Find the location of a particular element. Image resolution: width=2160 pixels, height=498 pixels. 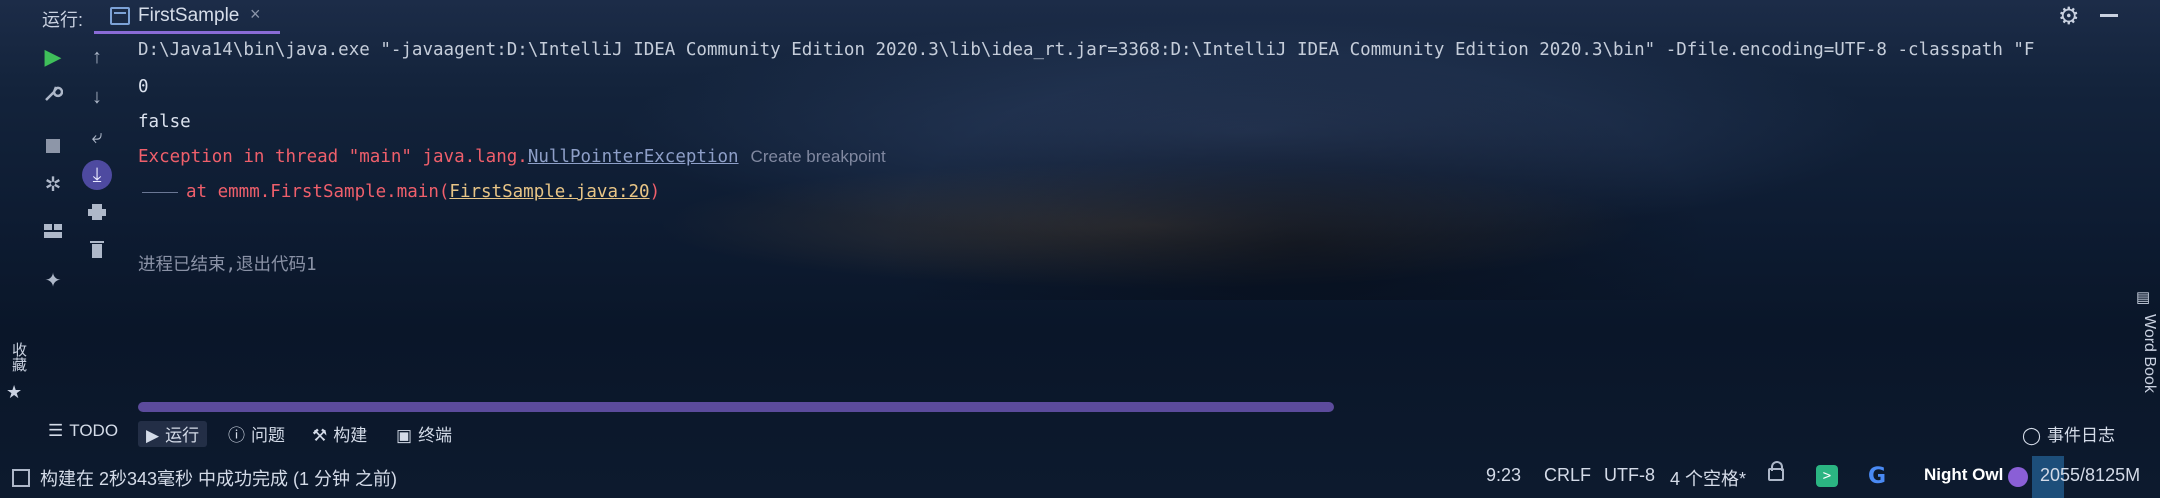

lock-icon is located at coordinates (1776, 471).